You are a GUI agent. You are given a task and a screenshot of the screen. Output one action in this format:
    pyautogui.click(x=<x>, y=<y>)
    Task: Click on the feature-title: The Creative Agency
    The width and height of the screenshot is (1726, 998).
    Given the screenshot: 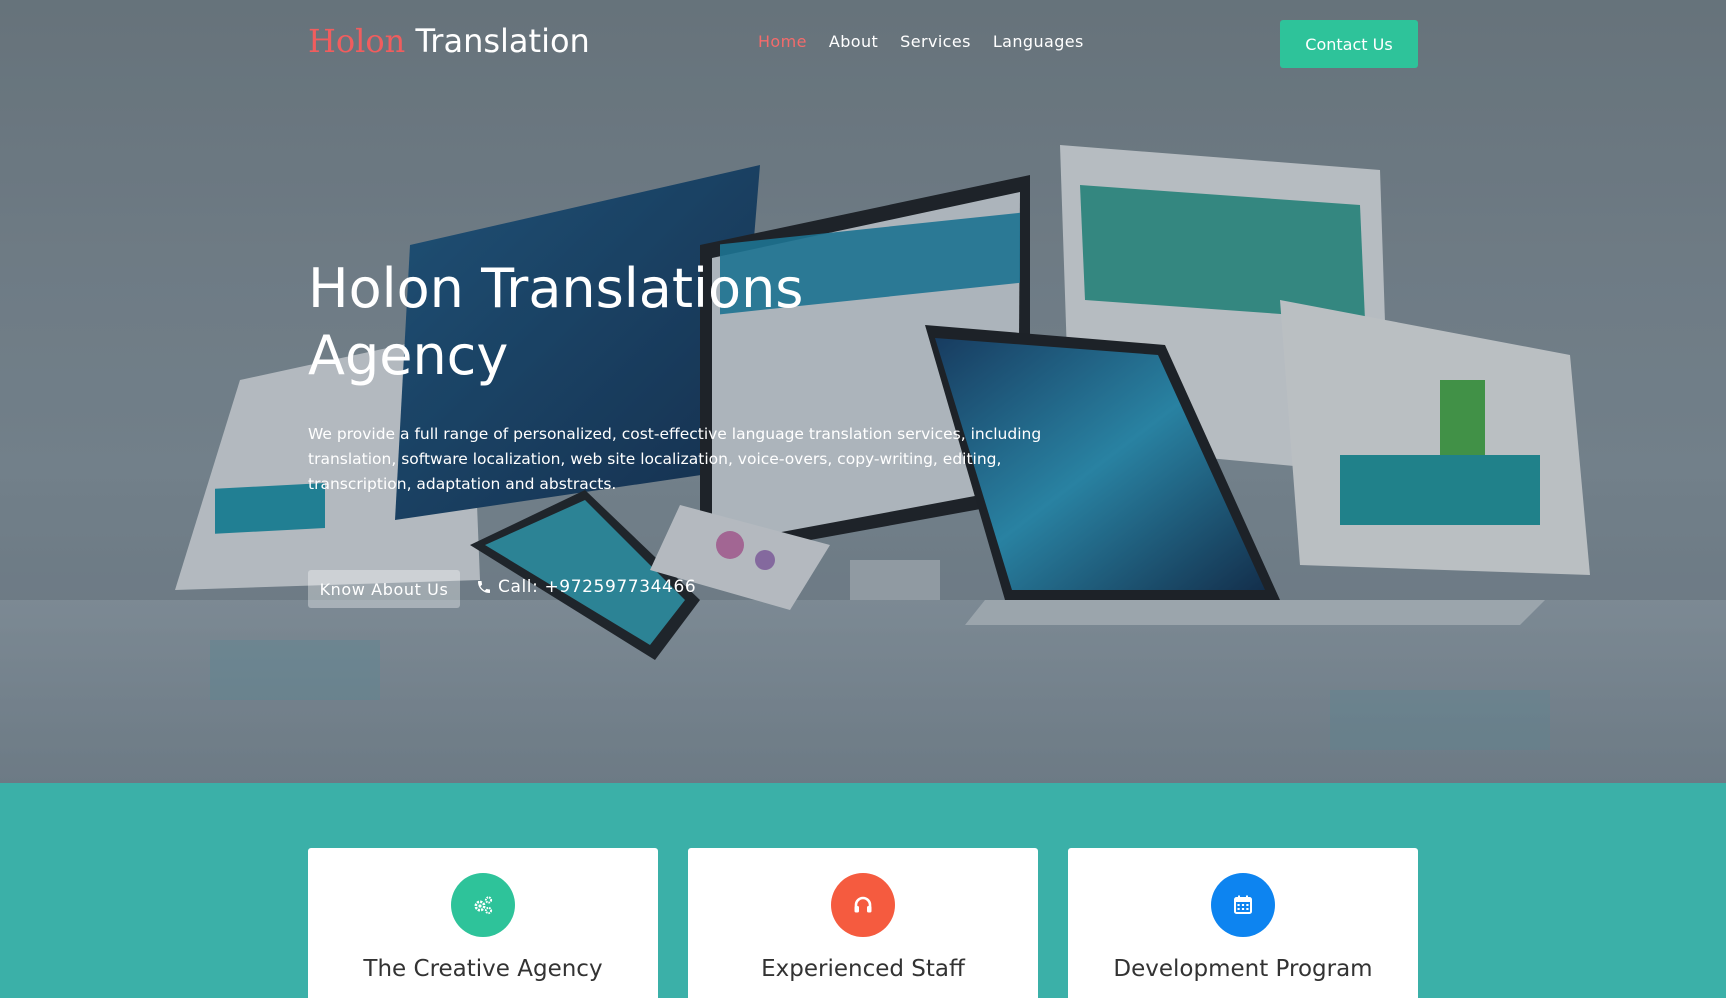 What is the action you would take?
    pyautogui.click(x=483, y=969)
    